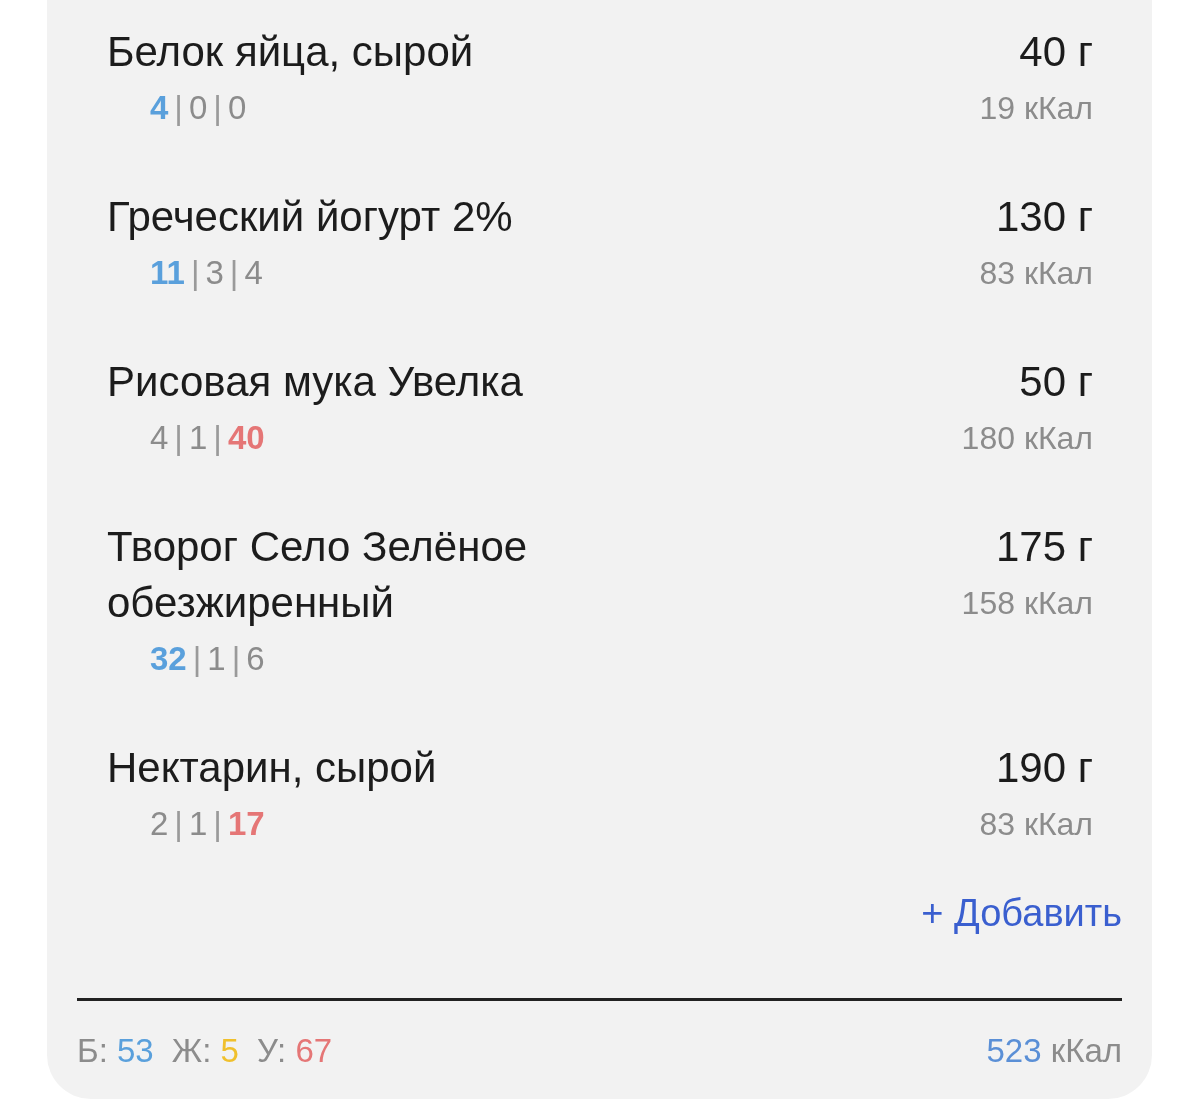 The height and width of the screenshot is (1104, 1200). What do you see at coordinates (207, 659) in the screenshot?
I see `macro-values: 32 | 1 | 6` at bounding box center [207, 659].